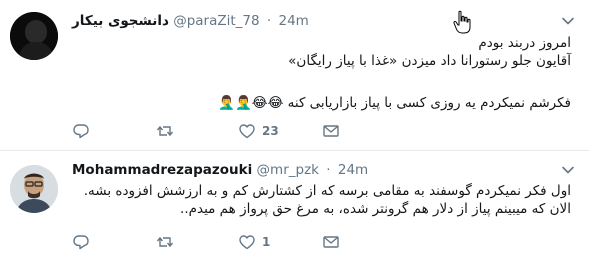 The width and height of the screenshot is (589, 258). Describe the element at coordinates (524, 43) in the screenshot. I see `tweet-line: امروز دربند بودم` at that location.